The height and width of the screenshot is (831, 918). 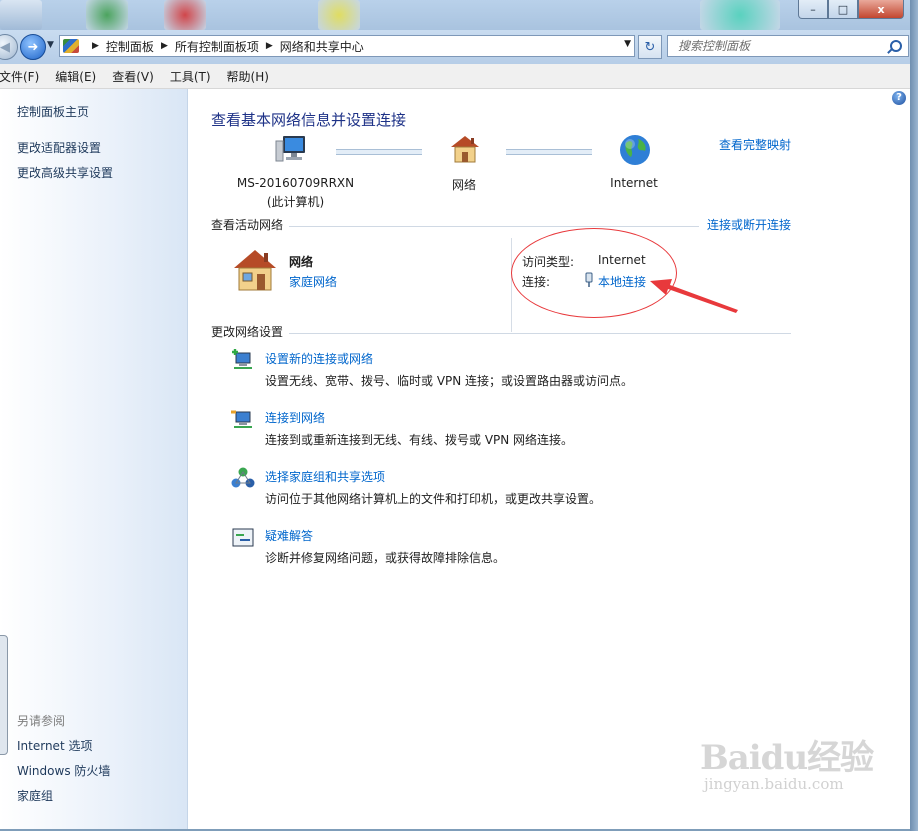 I want to click on close-button: x, so click(x=881, y=9).